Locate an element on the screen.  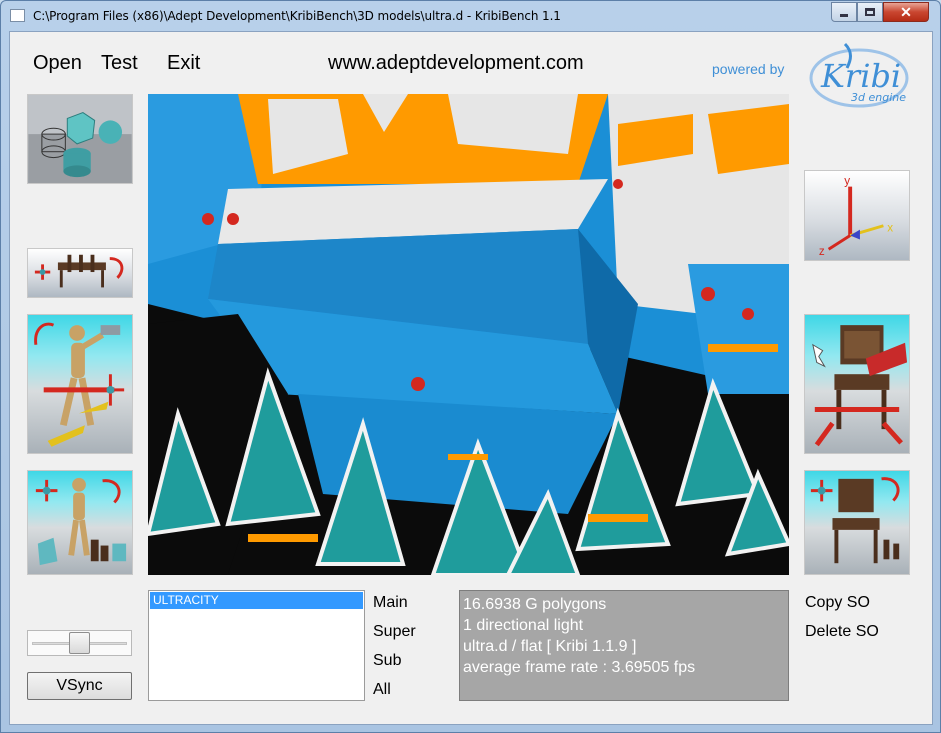
level-all-button: All is located at coordinates (382, 690).